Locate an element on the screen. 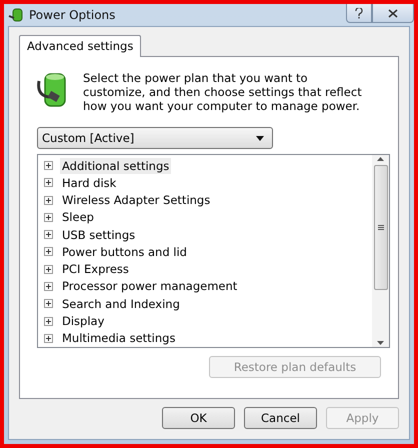  battery-plug-icon is located at coordinates (16, 15).